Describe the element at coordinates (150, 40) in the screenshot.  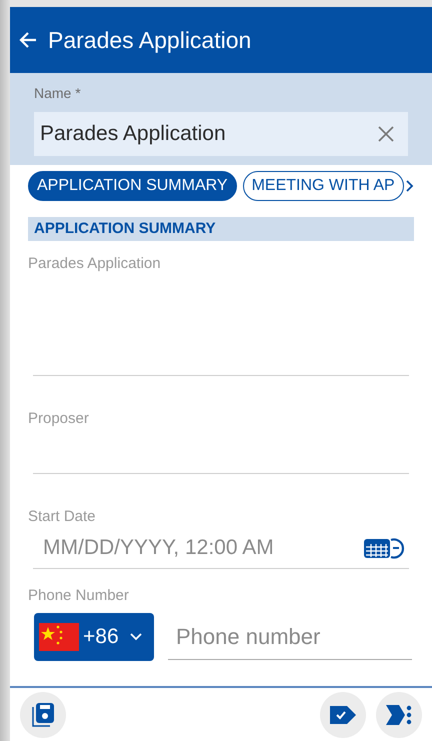
I see `page-title: Parades Application` at that location.